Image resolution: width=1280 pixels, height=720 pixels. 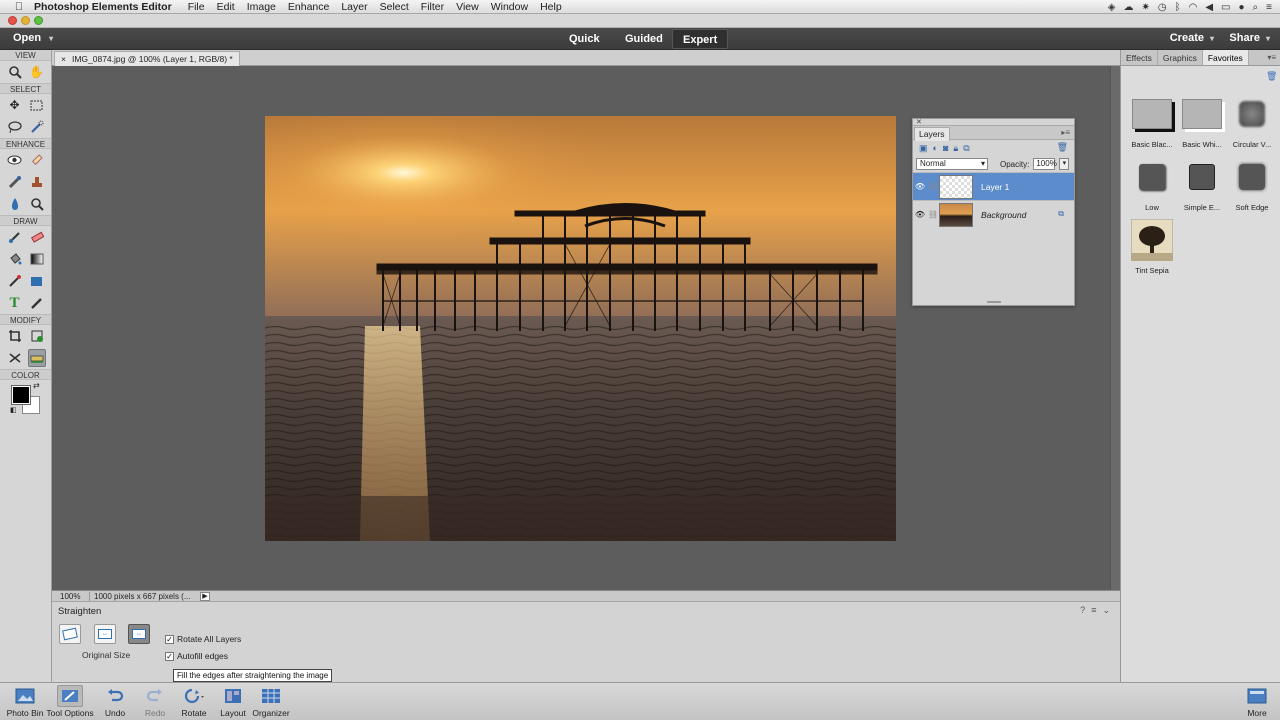 I want to click on menu-file: File, so click(x=196, y=7).